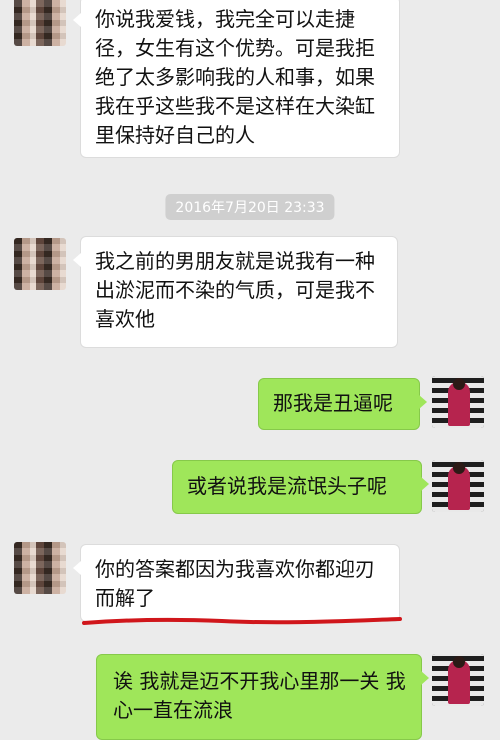 This screenshot has height=740, width=500. I want to click on message-bubble: 我之前的男朋友就是说我有一种出淤泥而不染的气质，可是我不喜欢他, so click(235, 292).